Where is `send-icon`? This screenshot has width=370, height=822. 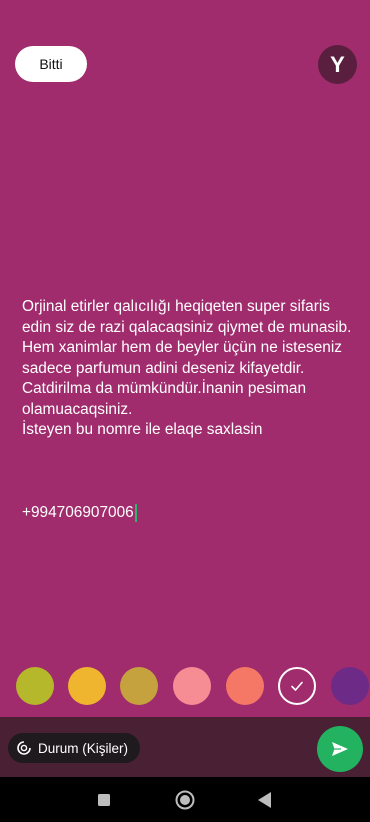 send-icon is located at coordinates (340, 749).